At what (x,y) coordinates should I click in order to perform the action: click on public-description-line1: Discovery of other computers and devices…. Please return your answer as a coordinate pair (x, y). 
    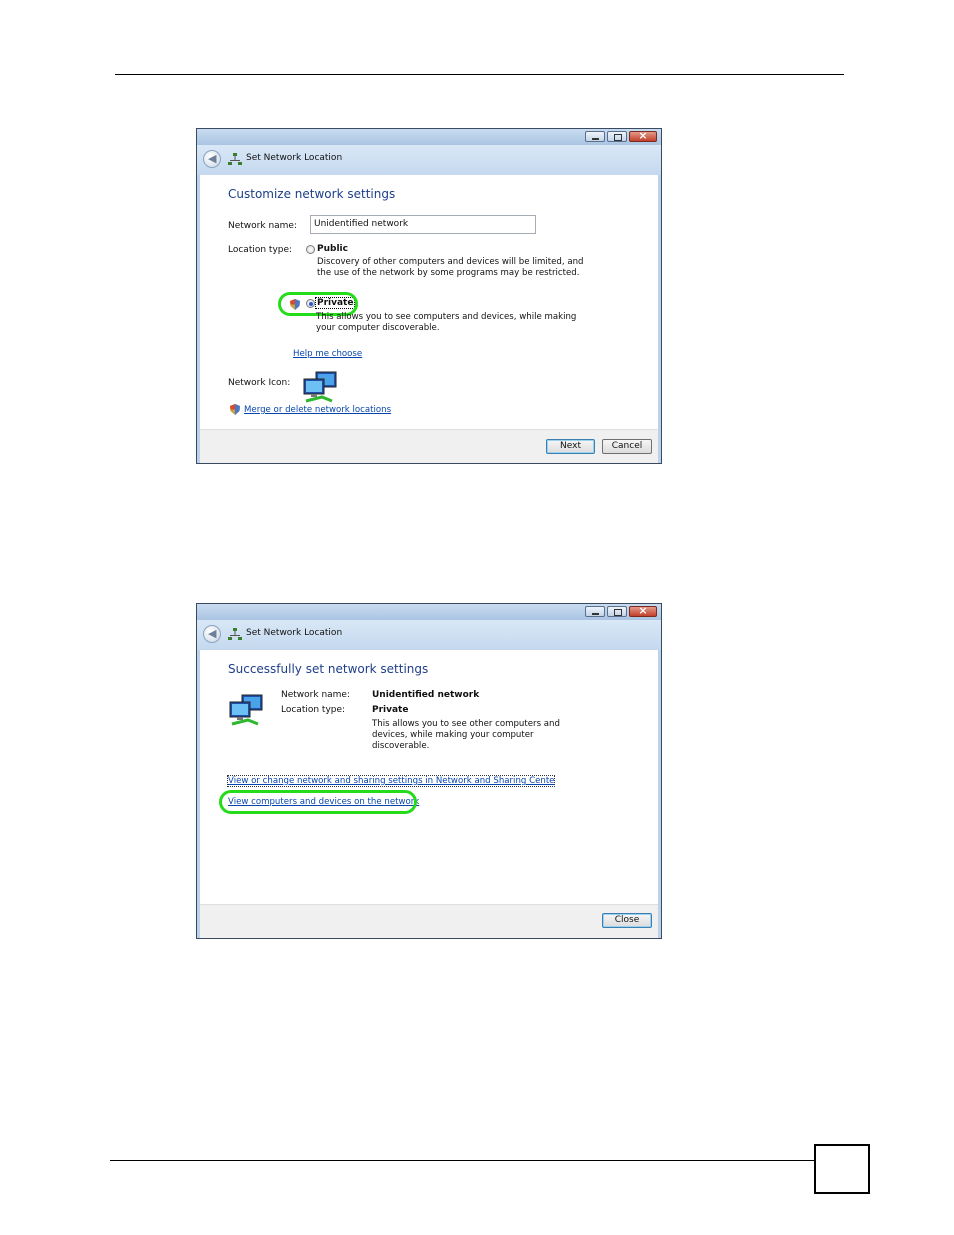
    Looking at the image, I should click on (450, 262).